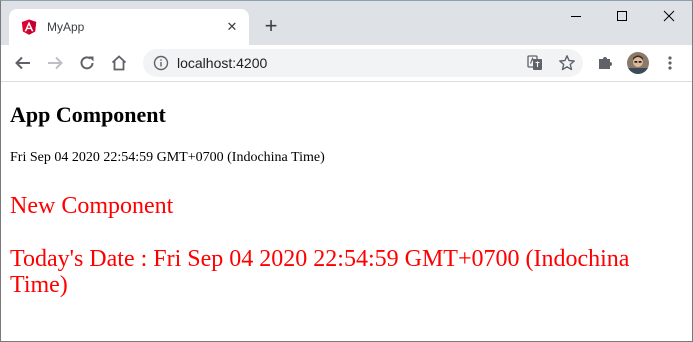 This screenshot has height=342, width=693. I want to click on minimize-icon, so click(576, 16).